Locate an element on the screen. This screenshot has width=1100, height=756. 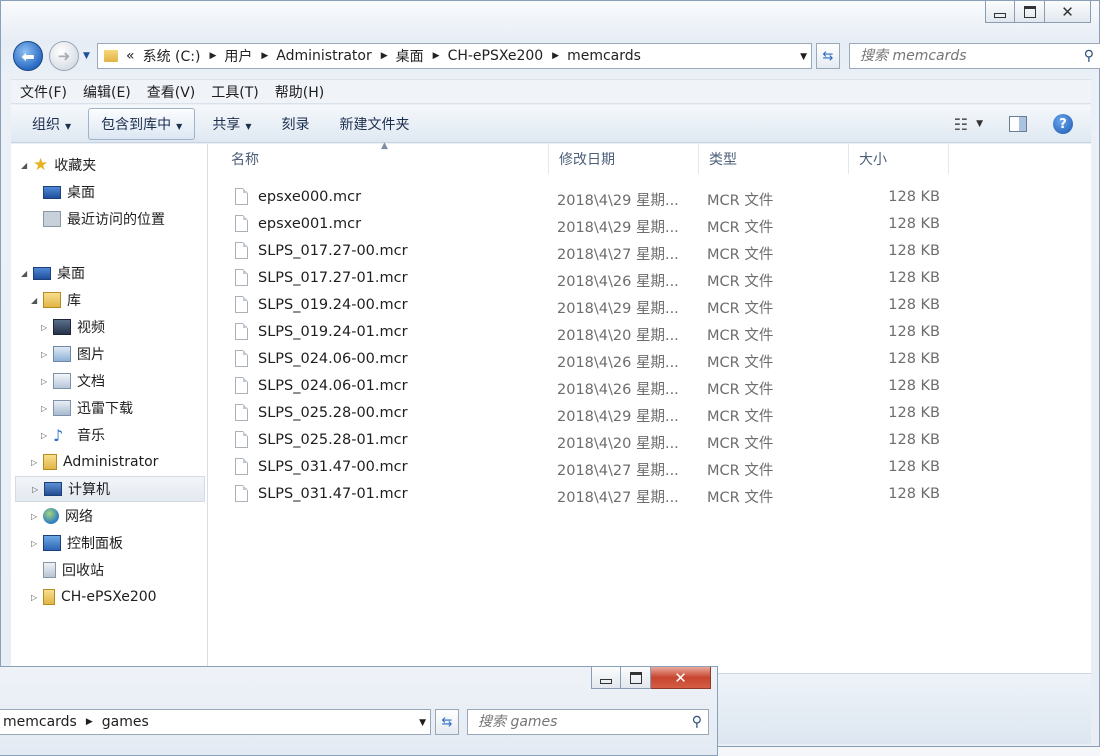
refresh-icon: ⇆ is located at coordinates (828, 56).